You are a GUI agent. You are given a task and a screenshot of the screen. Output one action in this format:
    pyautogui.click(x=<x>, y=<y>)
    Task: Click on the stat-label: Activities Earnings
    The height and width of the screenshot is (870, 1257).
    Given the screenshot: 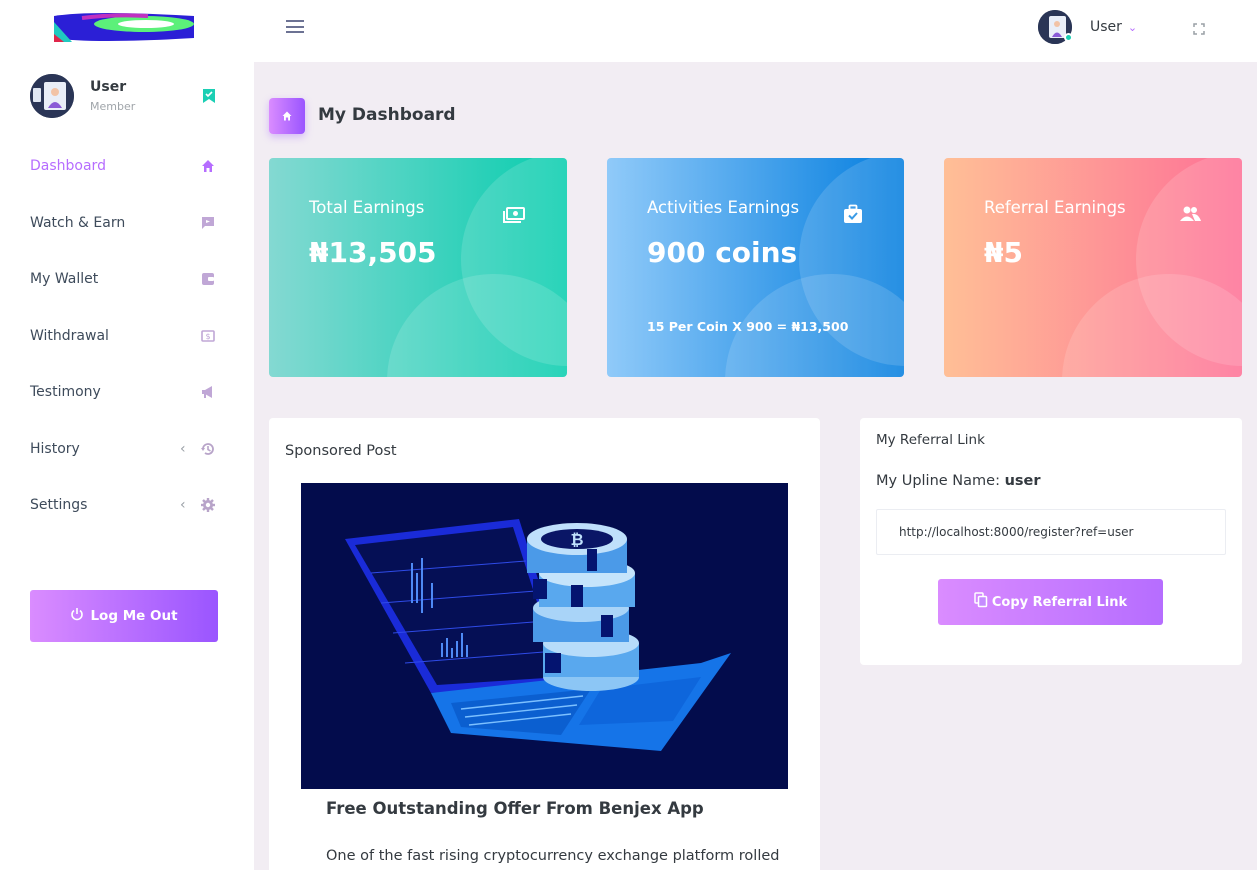 What is the action you would take?
    pyautogui.click(x=723, y=207)
    